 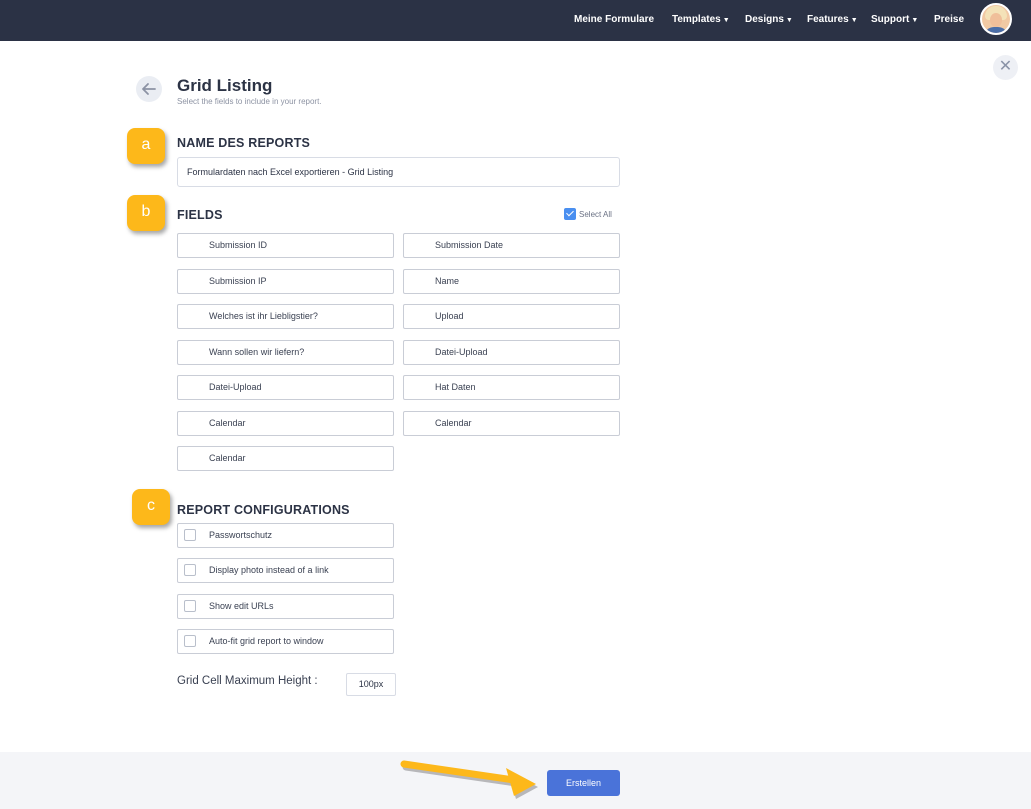 I want to click on config-label: Passwortschutz, so click(x=241, y=535).